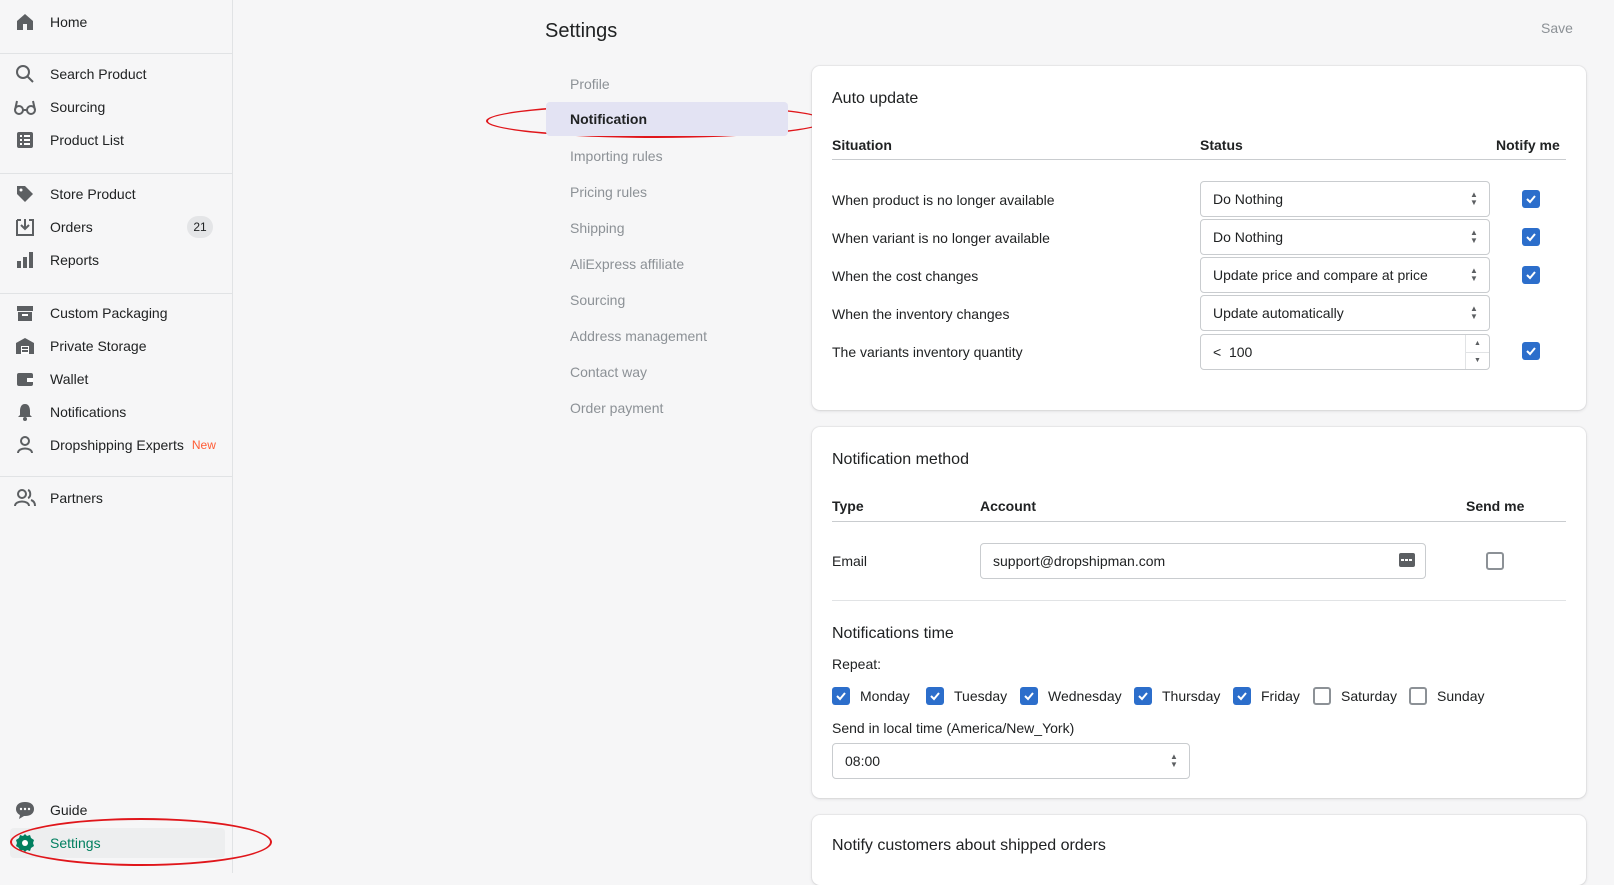 The width and height of the screenshot is (1614, 885). Describe the element at coordinates (667, 300) in the screenshot. I see `settings-nav-sourcing: Sourcing` at that location.